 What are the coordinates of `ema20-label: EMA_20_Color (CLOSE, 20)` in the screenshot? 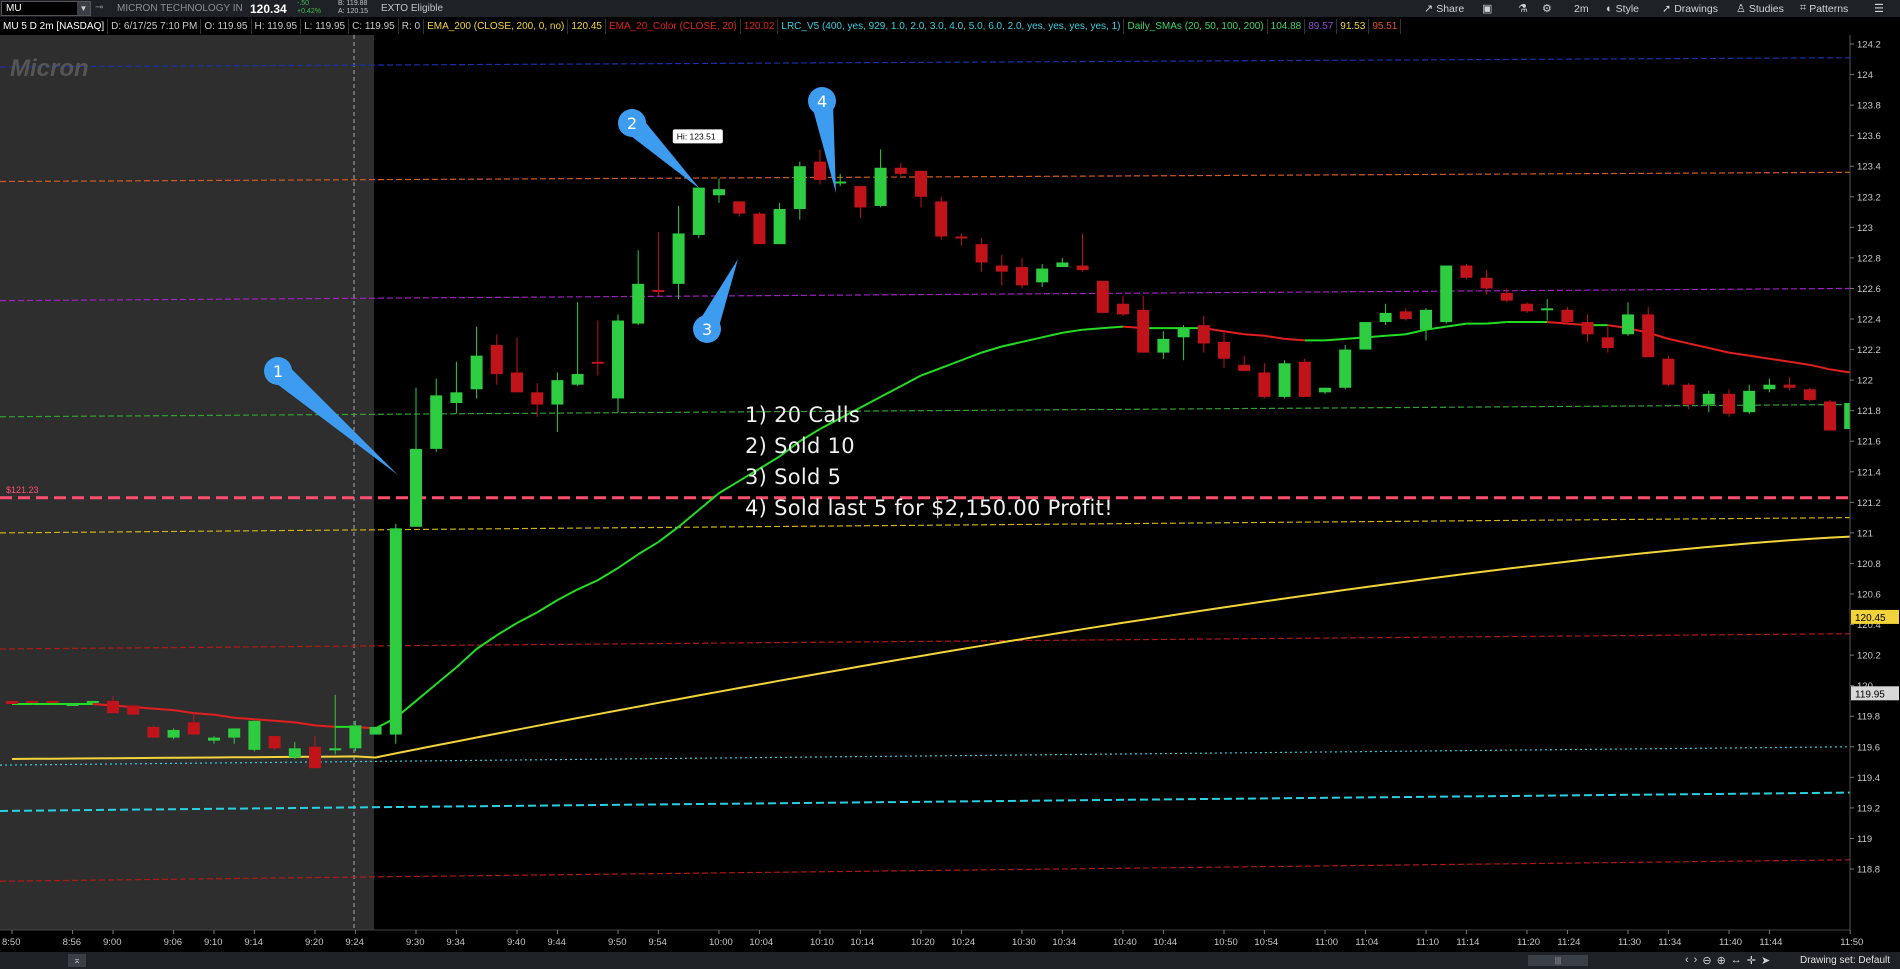 It's located at (673, 26).